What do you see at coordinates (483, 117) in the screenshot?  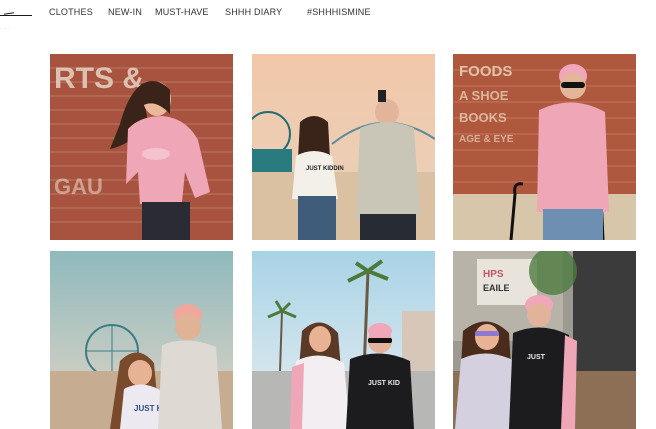 I see `svg-text: BOOKS` at bounding box center [483, 117].